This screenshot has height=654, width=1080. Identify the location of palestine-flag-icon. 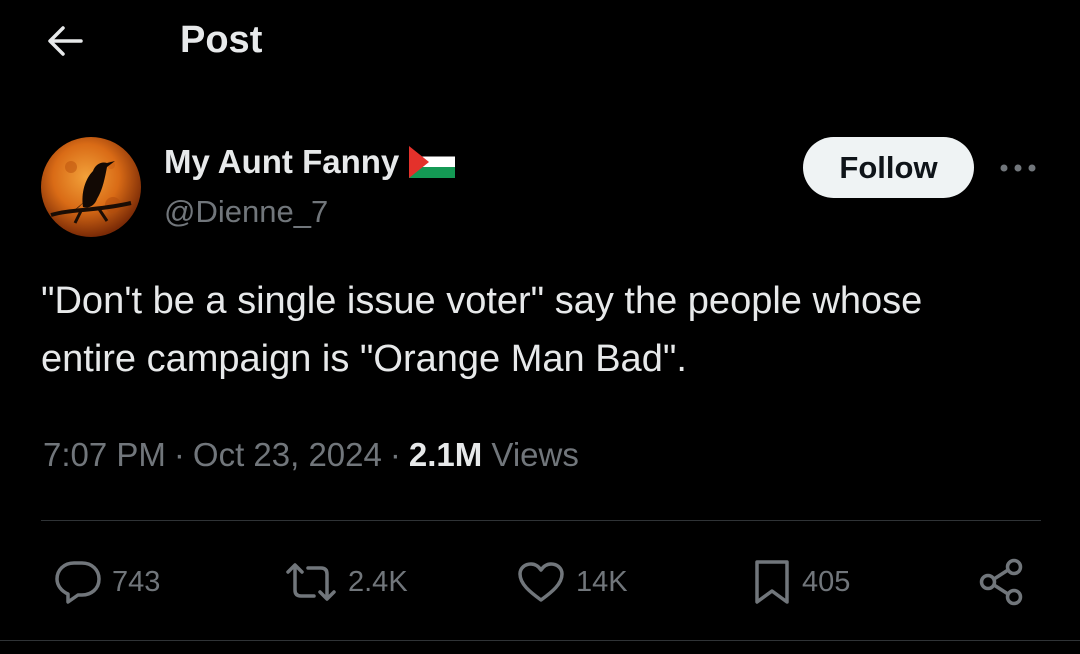
(432, 162).